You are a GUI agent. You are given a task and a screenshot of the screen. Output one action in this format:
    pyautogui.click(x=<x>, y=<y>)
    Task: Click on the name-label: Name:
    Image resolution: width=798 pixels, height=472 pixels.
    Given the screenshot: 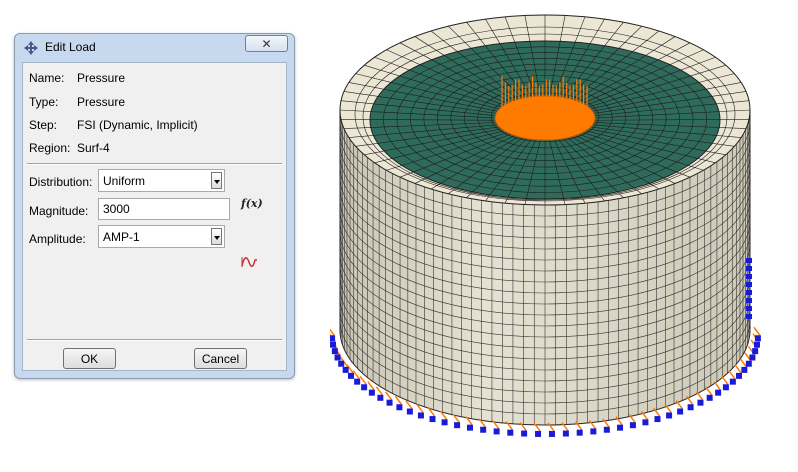 What is the action you would take?
    pyautogui.click(x=47, y=78)
    